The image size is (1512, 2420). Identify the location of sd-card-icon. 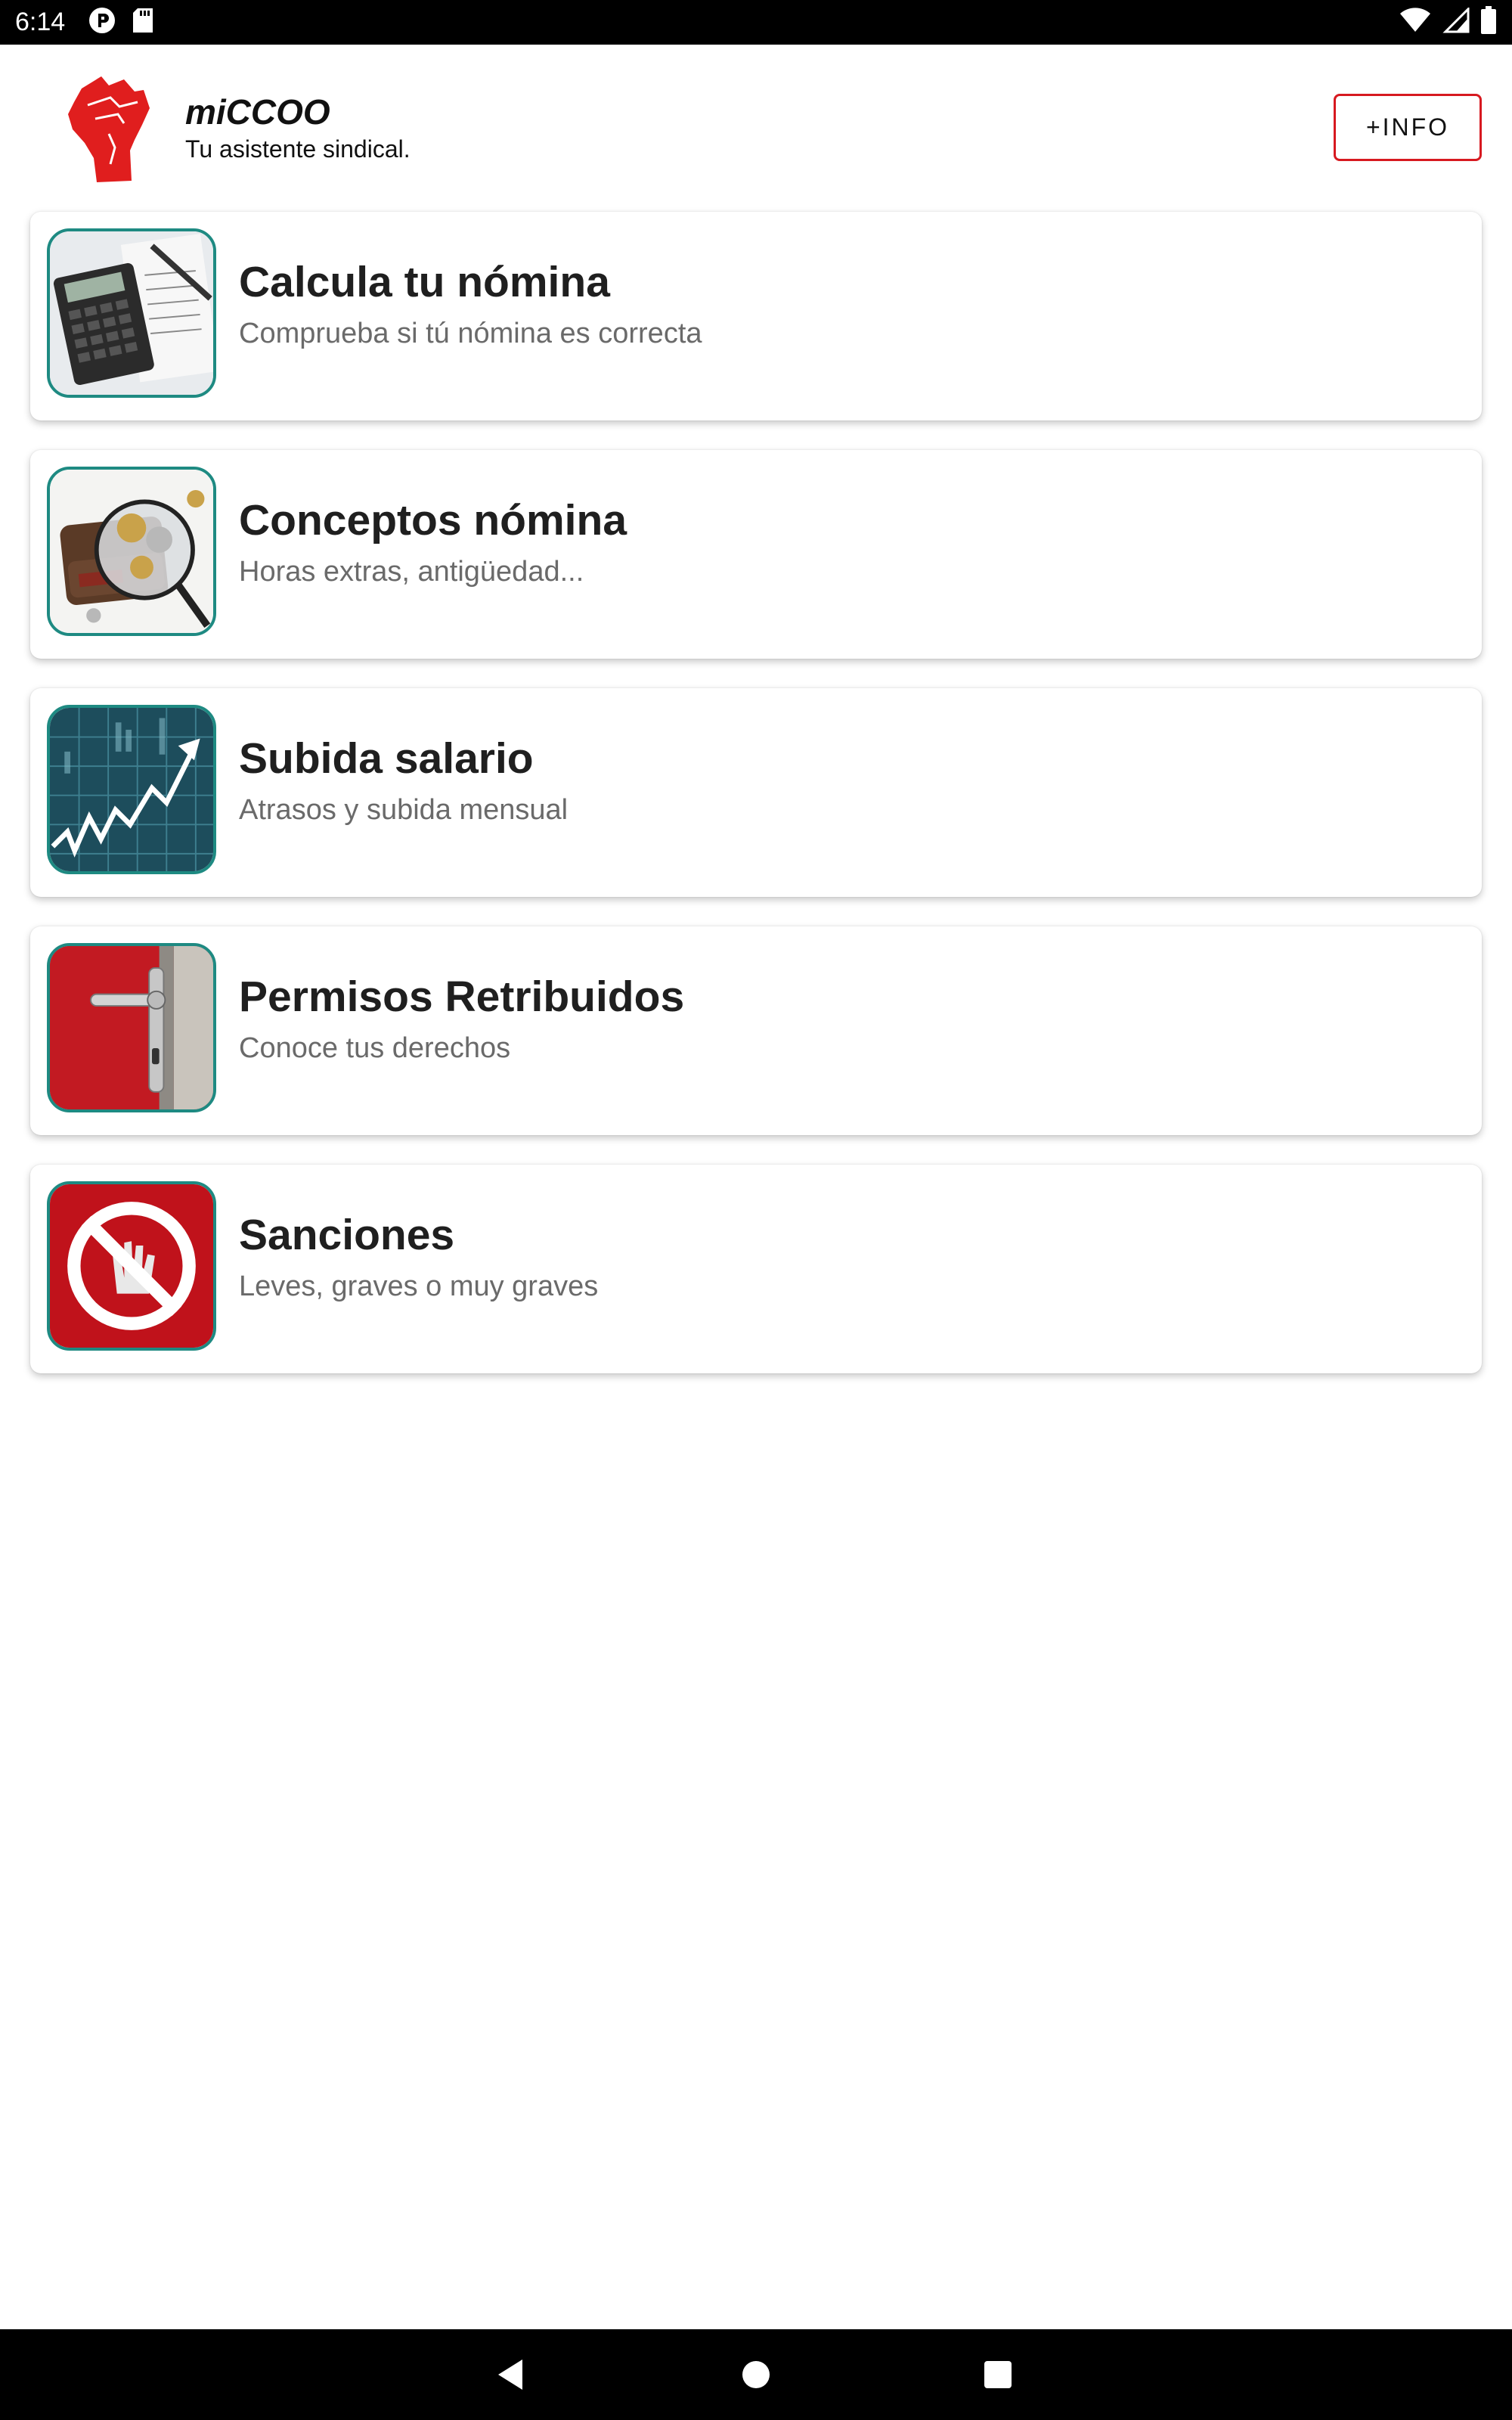
(143, 22).